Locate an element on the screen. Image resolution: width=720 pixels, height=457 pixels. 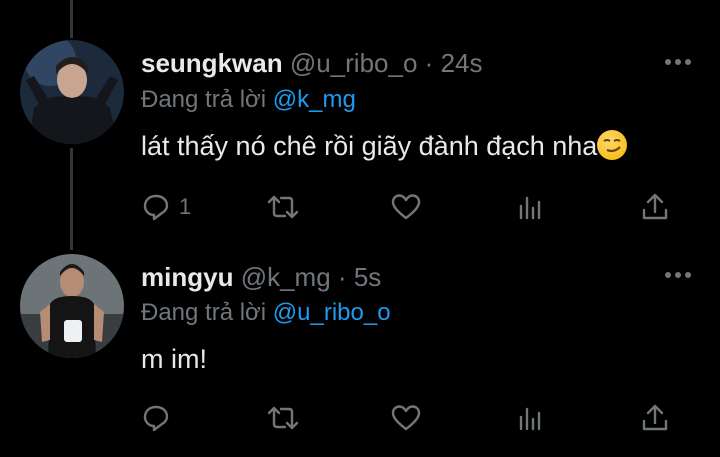
display-name: seungkwan is located at coordinates (212, 63).